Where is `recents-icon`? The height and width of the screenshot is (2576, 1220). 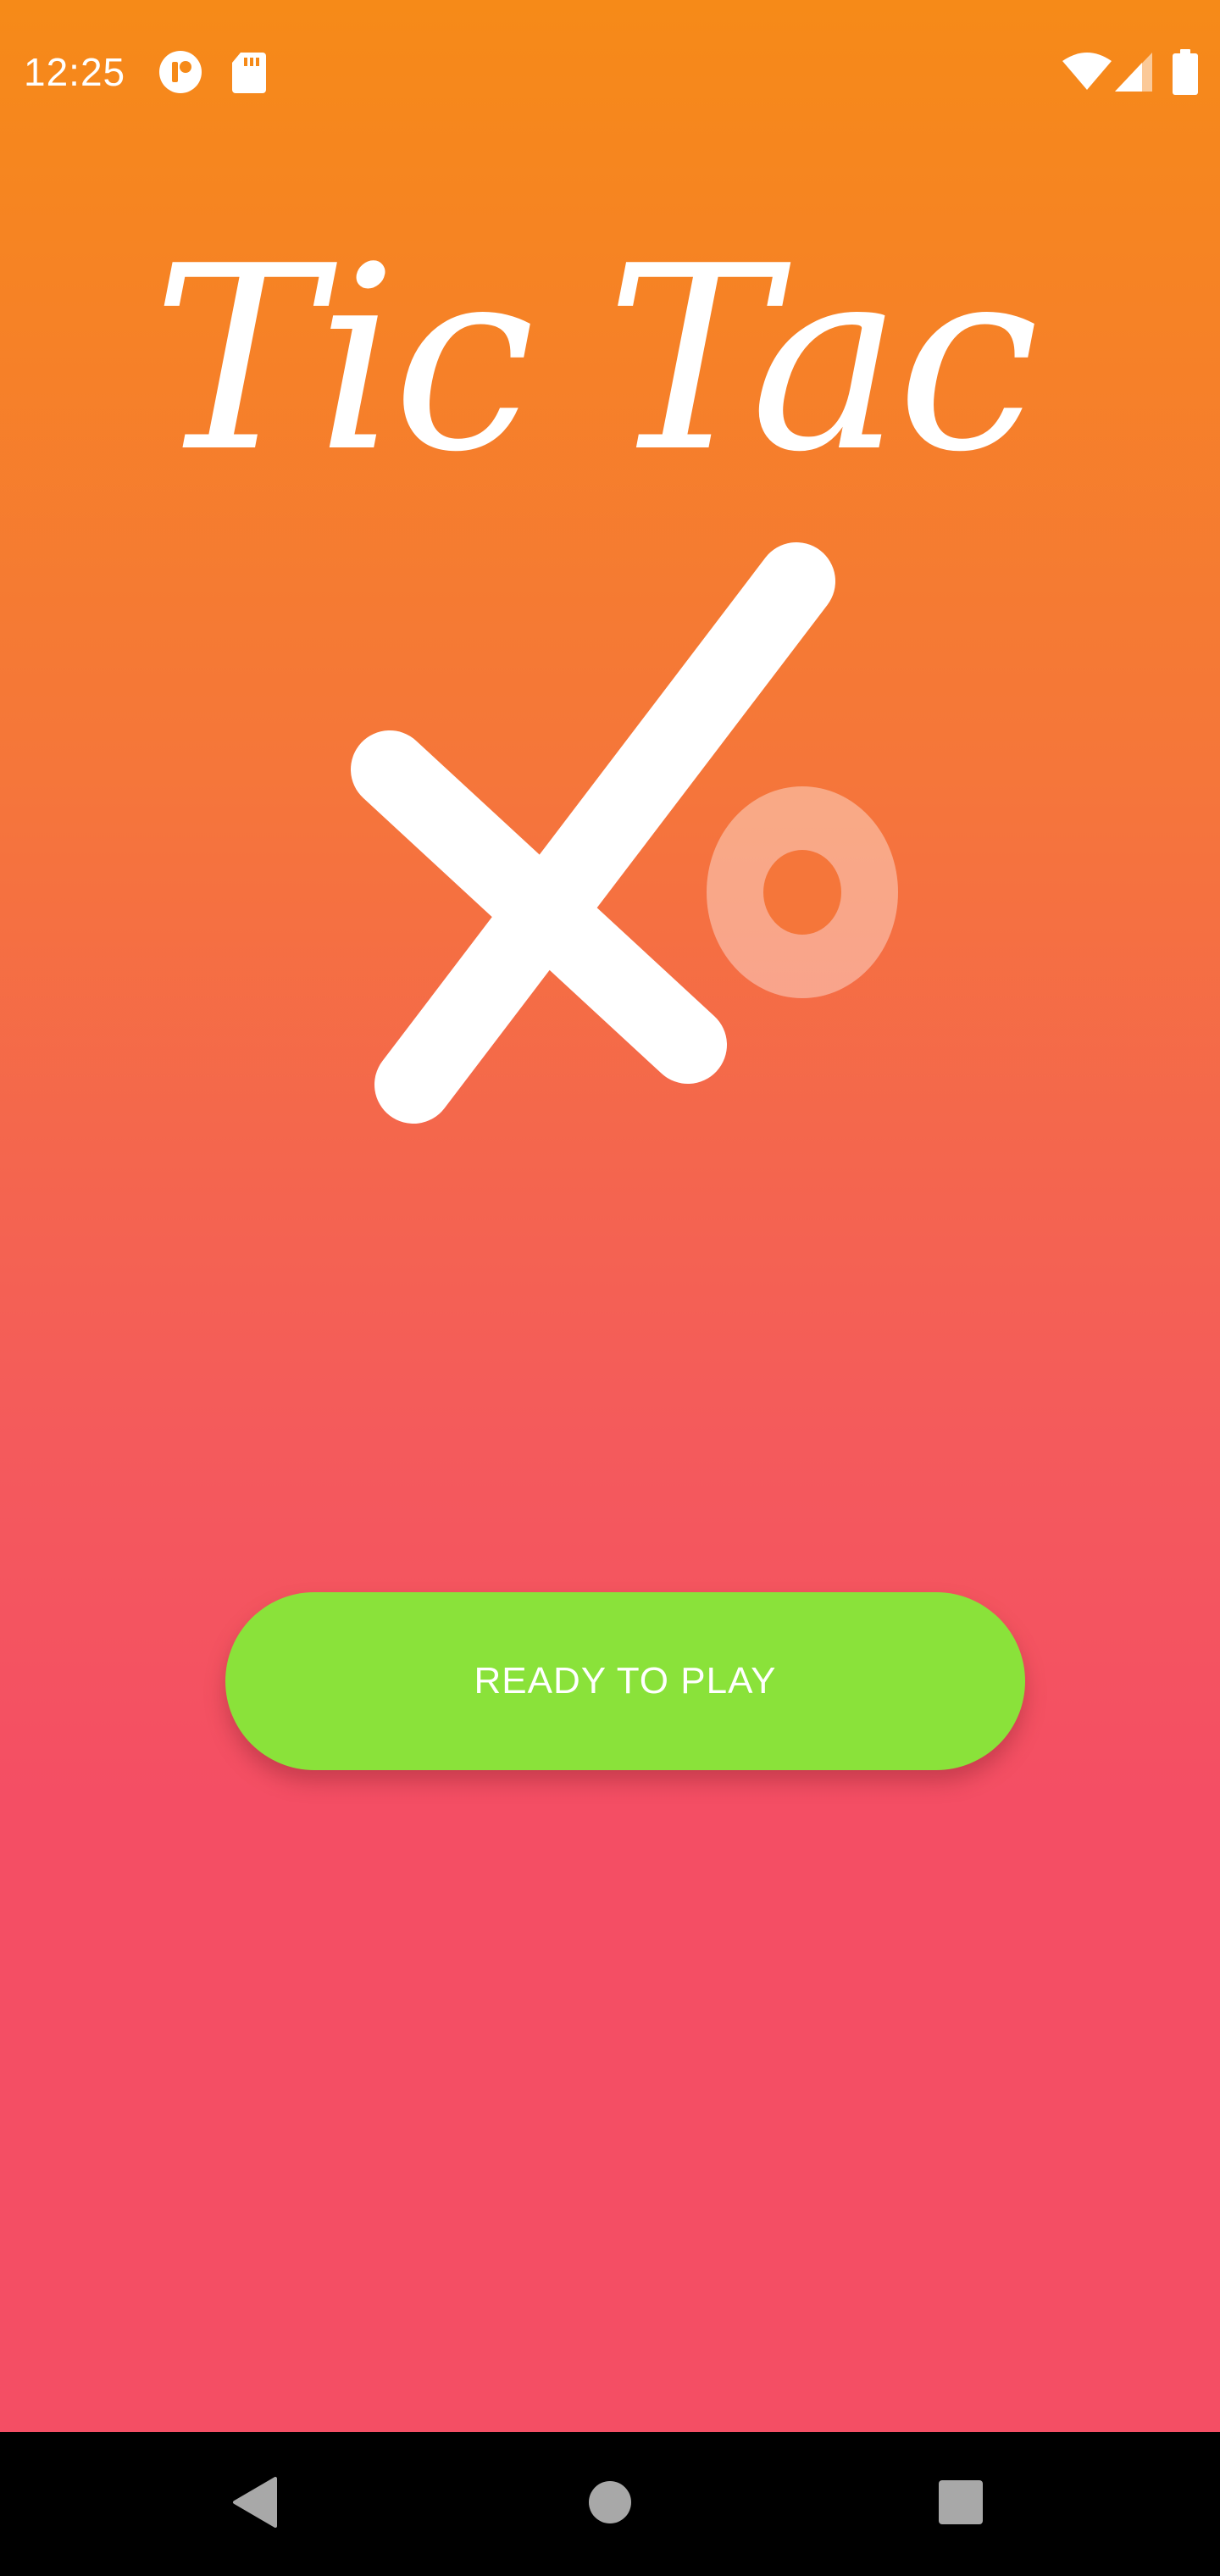
recents-icon is located at coordinates (961, 2504).